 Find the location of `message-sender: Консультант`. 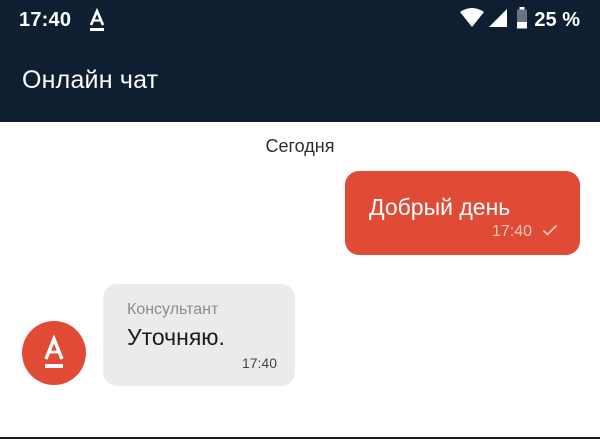

message-sender: Консультант is located at coordinates (173, 309).